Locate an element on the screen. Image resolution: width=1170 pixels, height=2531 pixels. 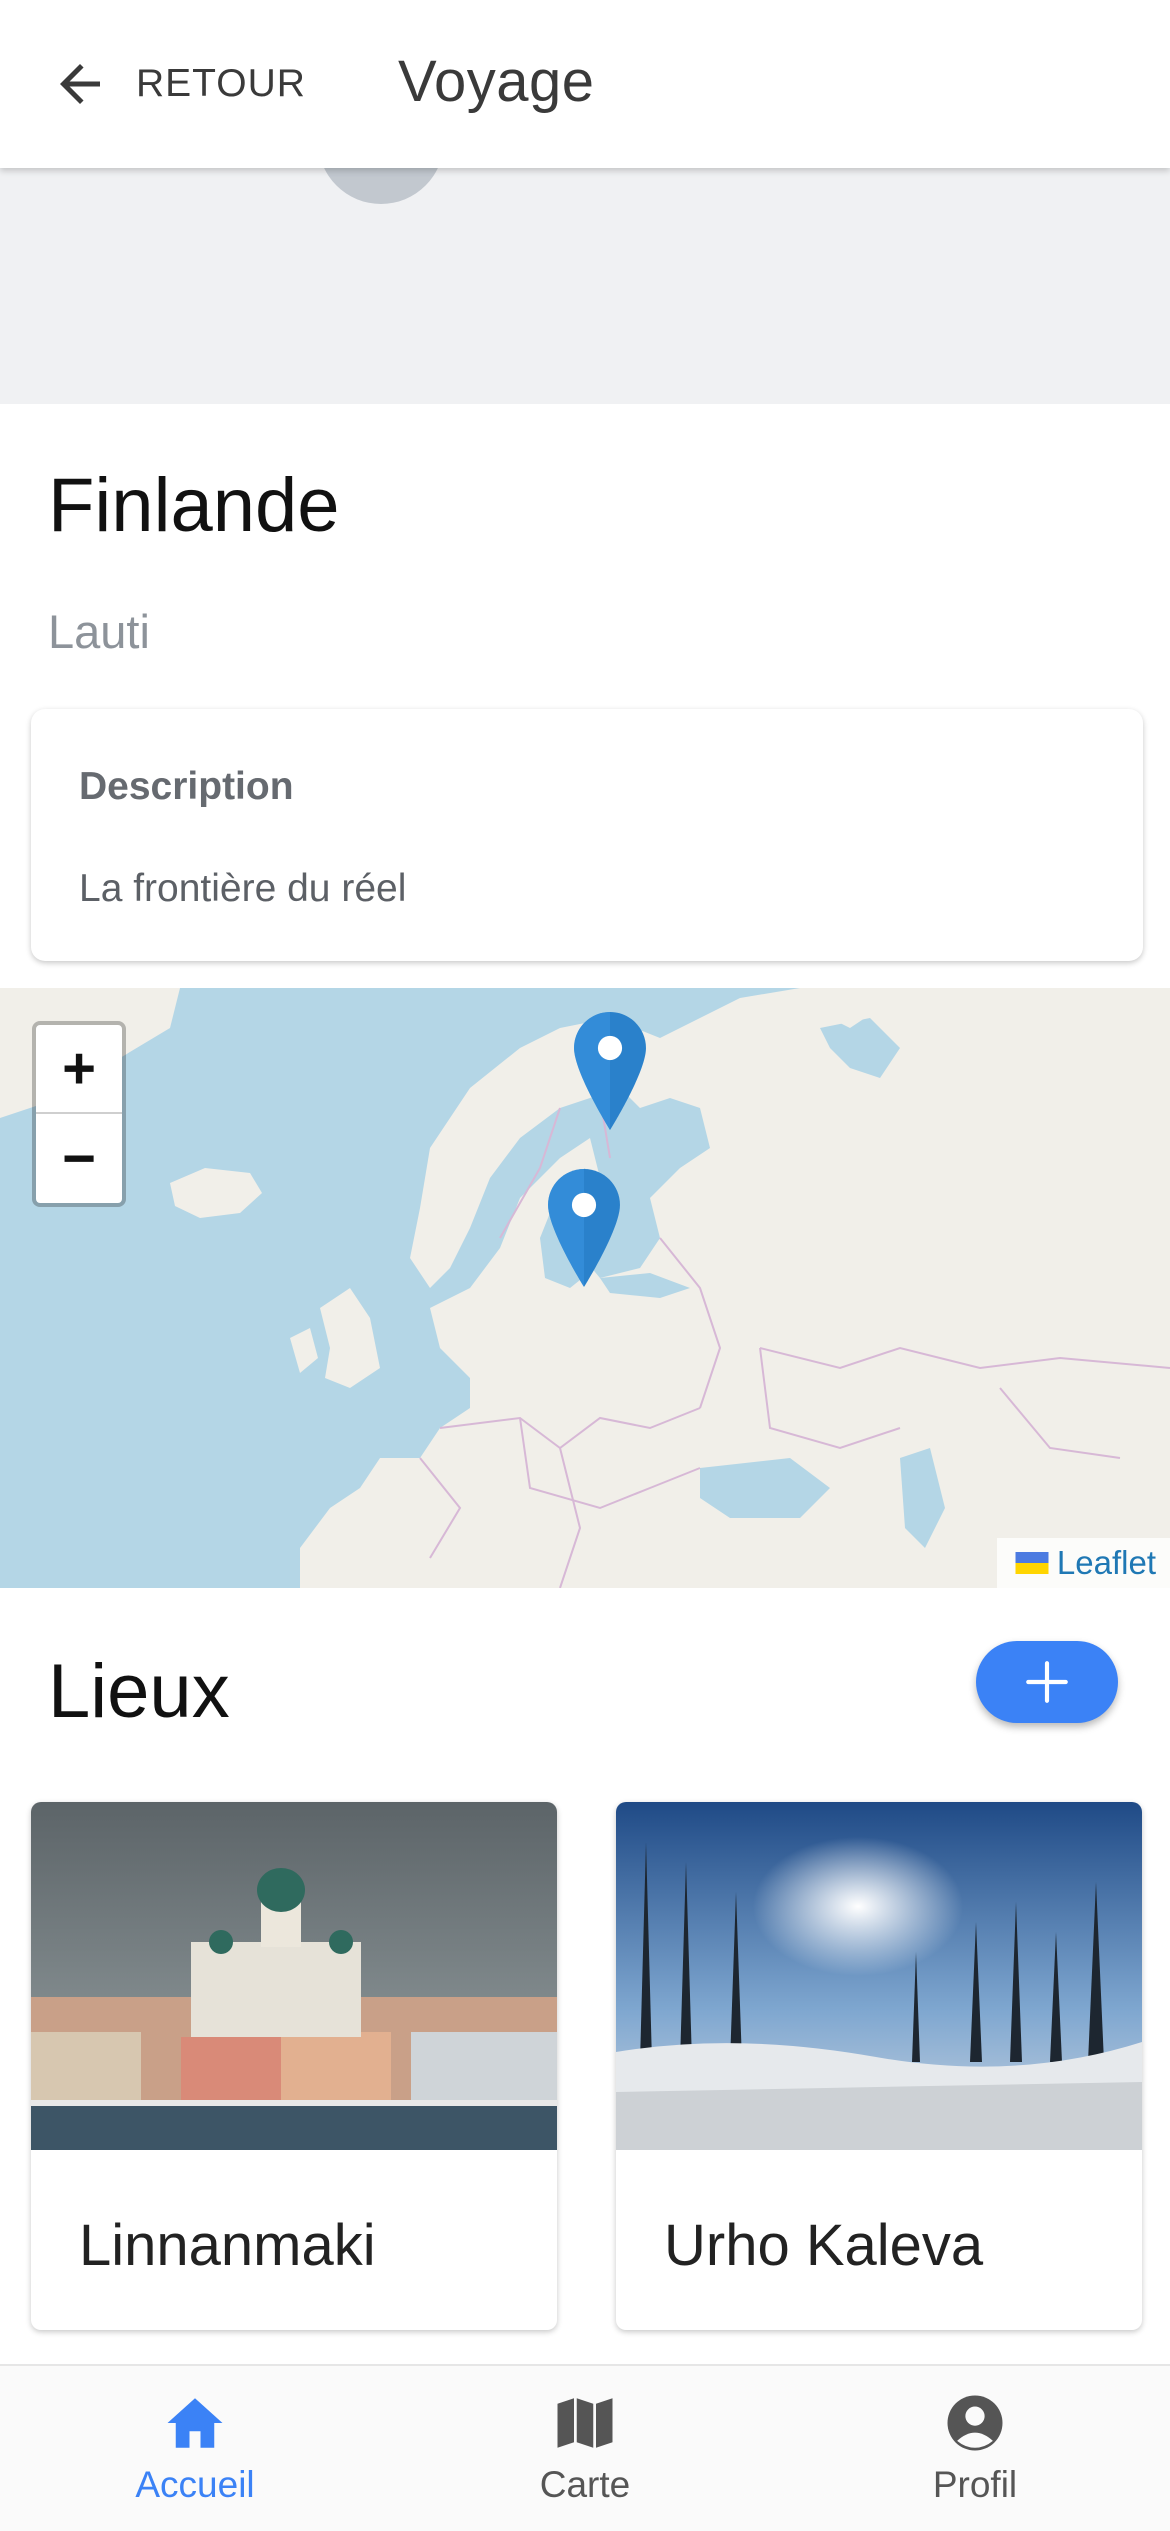
home-icon is located at coordinates (195, 2423).